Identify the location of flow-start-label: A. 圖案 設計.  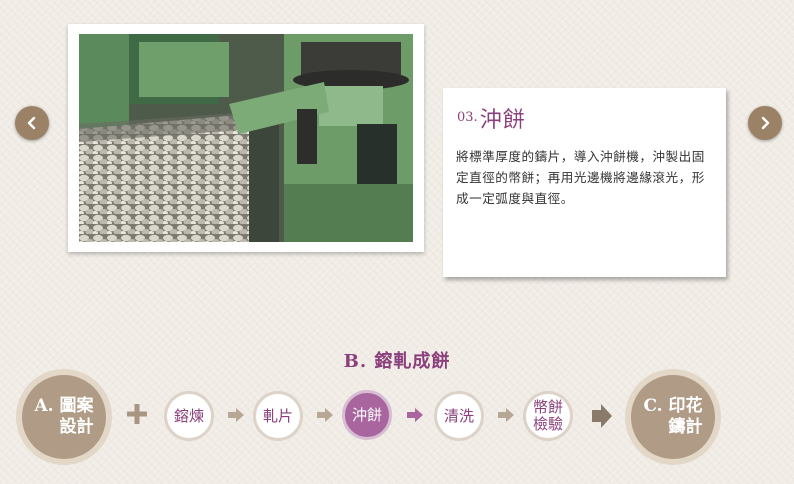
(64, 416).